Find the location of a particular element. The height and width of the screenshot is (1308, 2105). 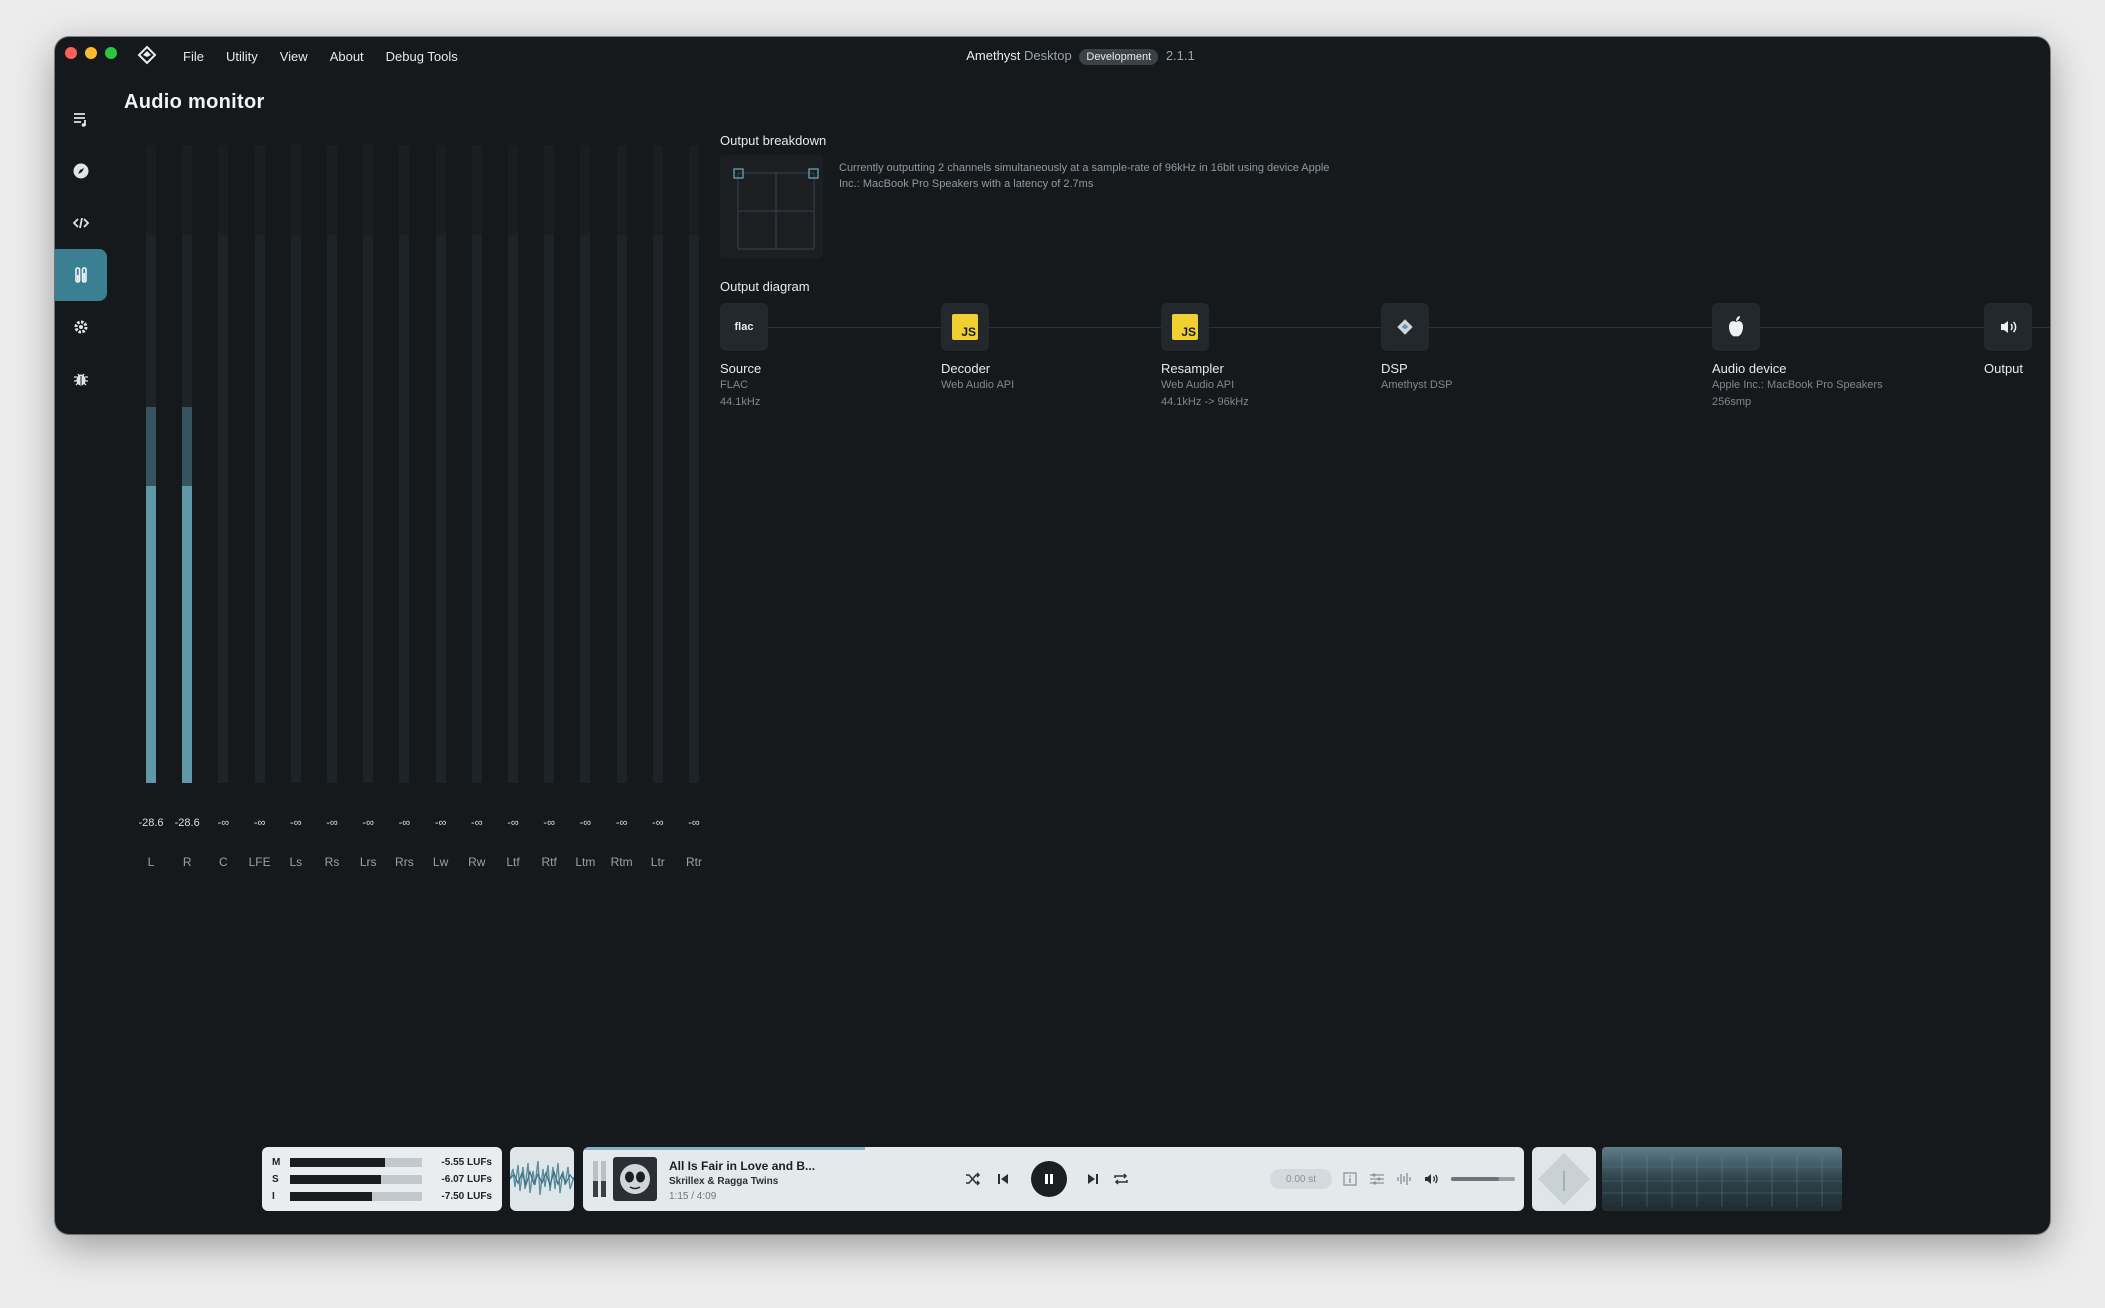

waveform-visualizer is located at coordinates (542, 1179).